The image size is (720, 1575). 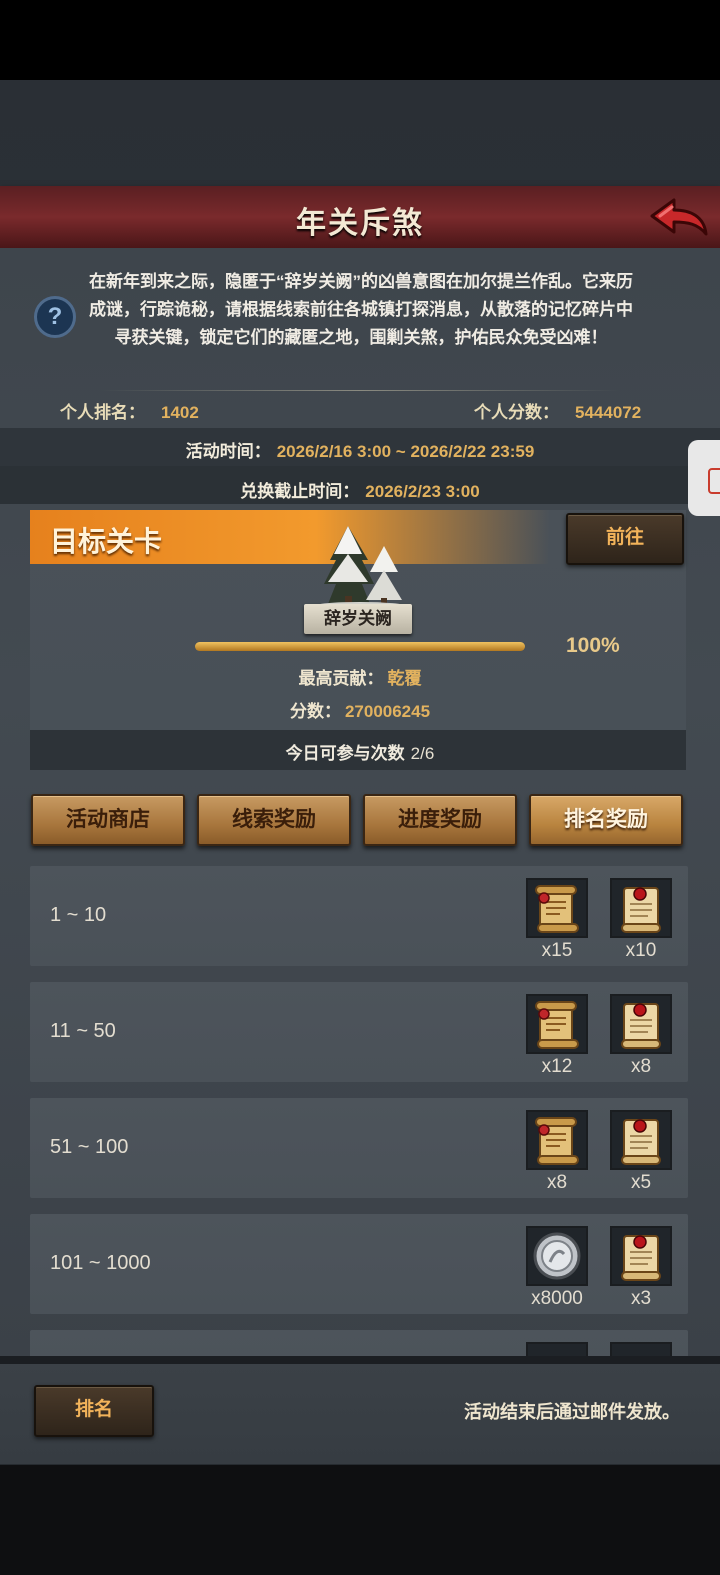 I want to click on top-contributor-value: 乾覆, so click(x=404, y=678).